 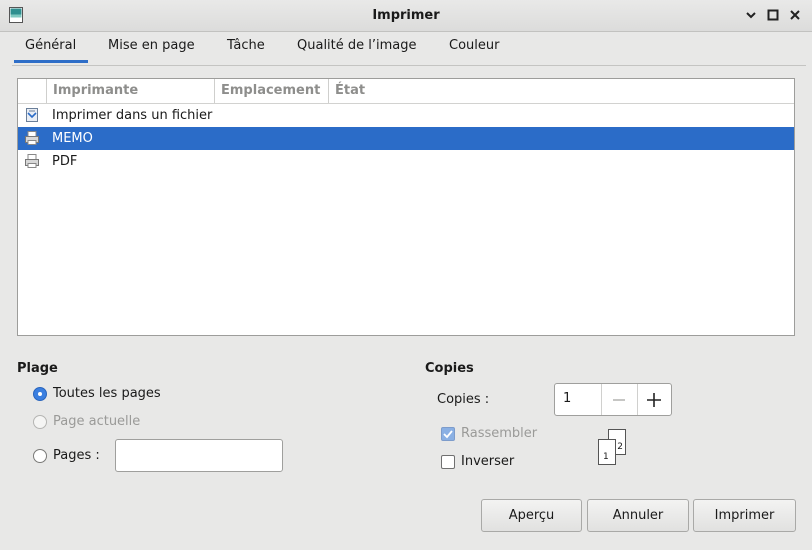 What do you see at coordinates (773, 15) in the screenshot?
I see `maximize-icon` at bounding box center [773, 15].